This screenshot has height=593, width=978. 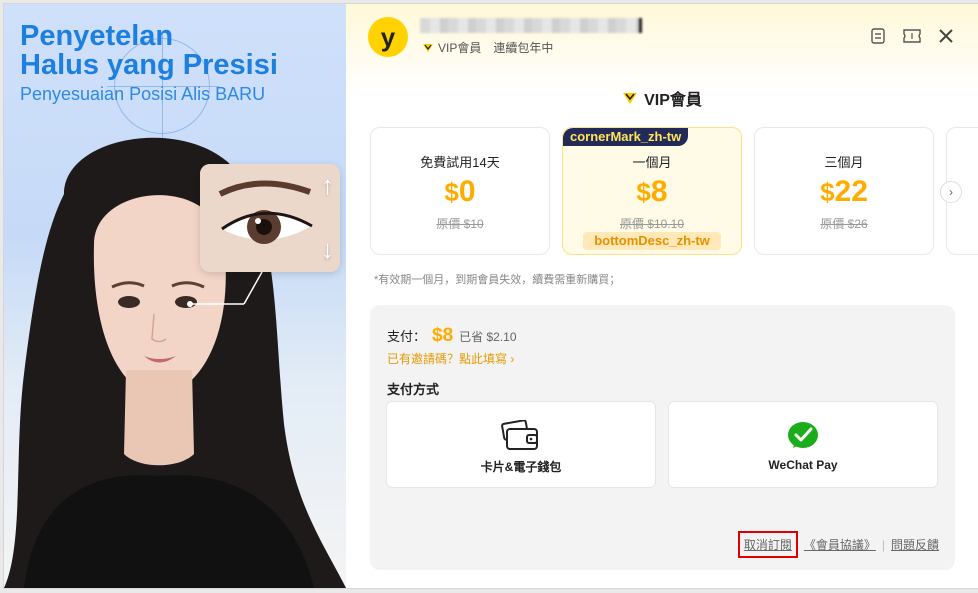 I want to click on method-label: WeChat Pay, so click(x=803, y=465).